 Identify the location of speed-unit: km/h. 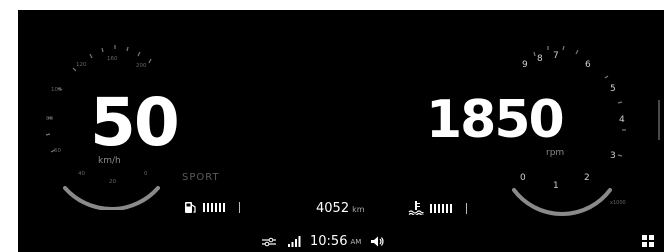
(109, 161).